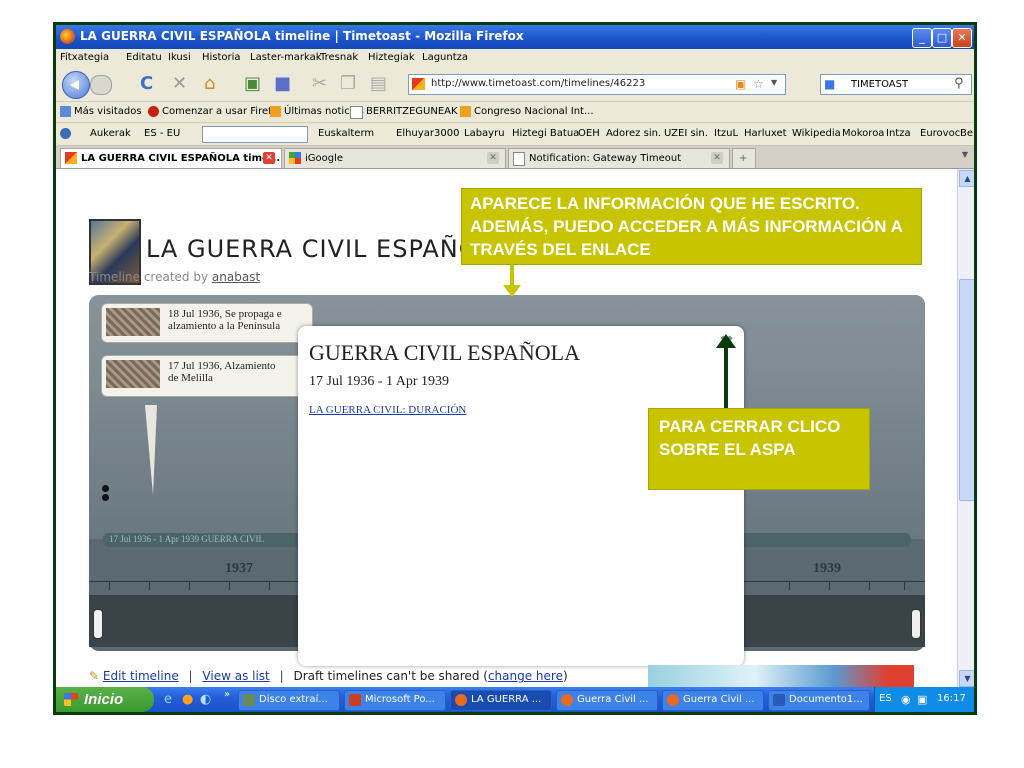 The height and width of the screenshot is (768, 1024). I want to click on scrollbar-thumb, so click(966, 390).